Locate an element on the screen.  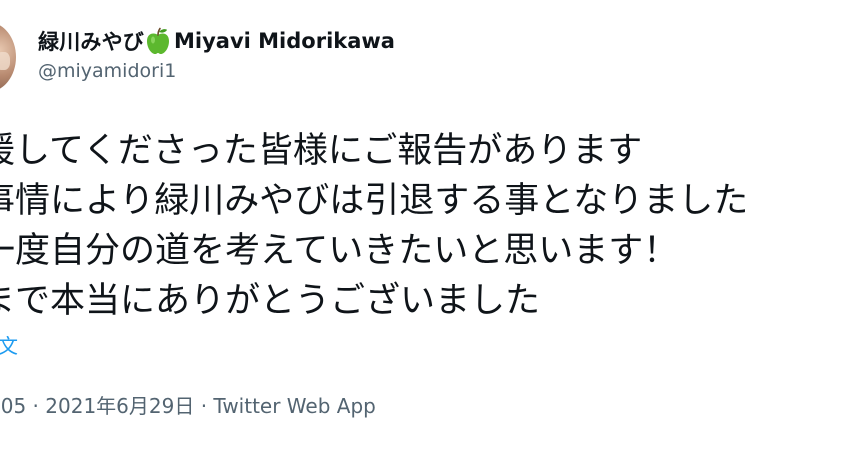
translate-tweet-link: 文 is located at coordinates (9, 344).